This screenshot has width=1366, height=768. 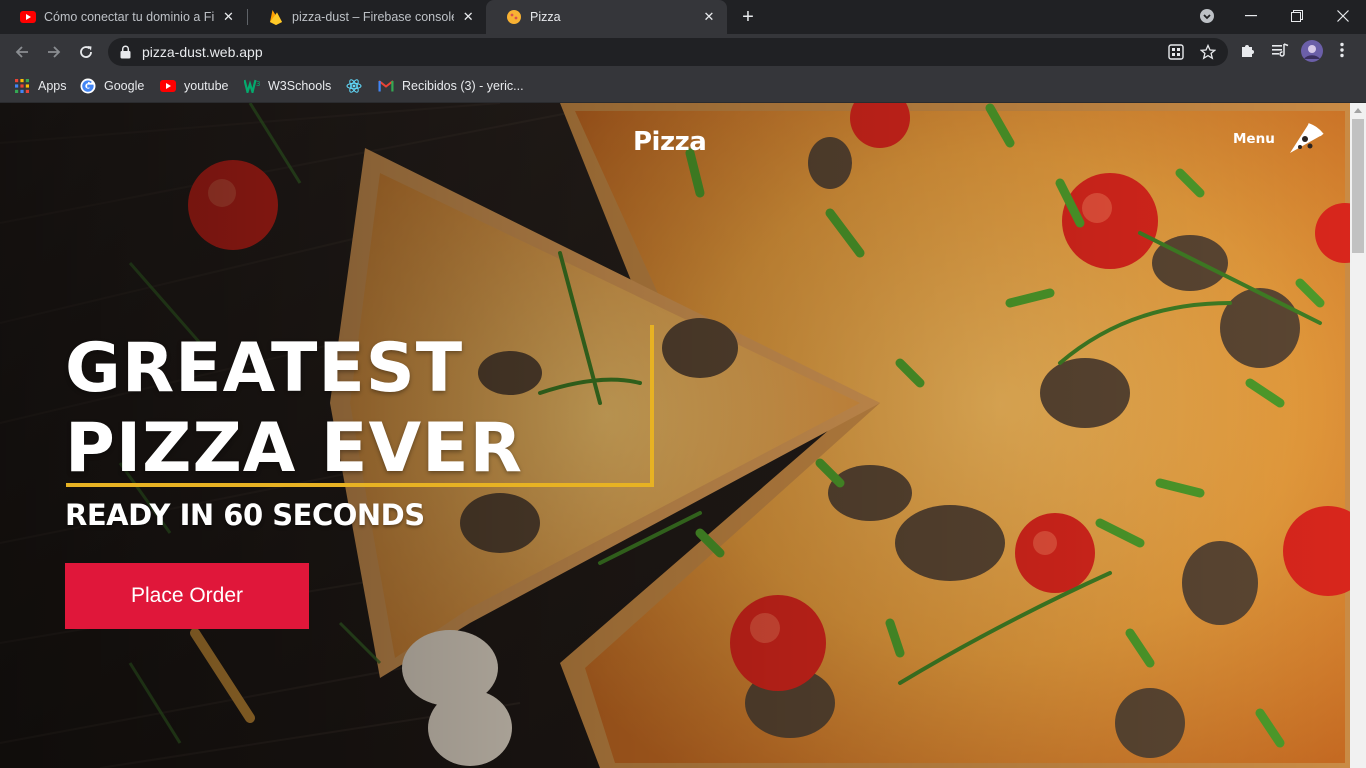 I want to click on bookmark-youtube: youtube, so click(x=194, y=86).